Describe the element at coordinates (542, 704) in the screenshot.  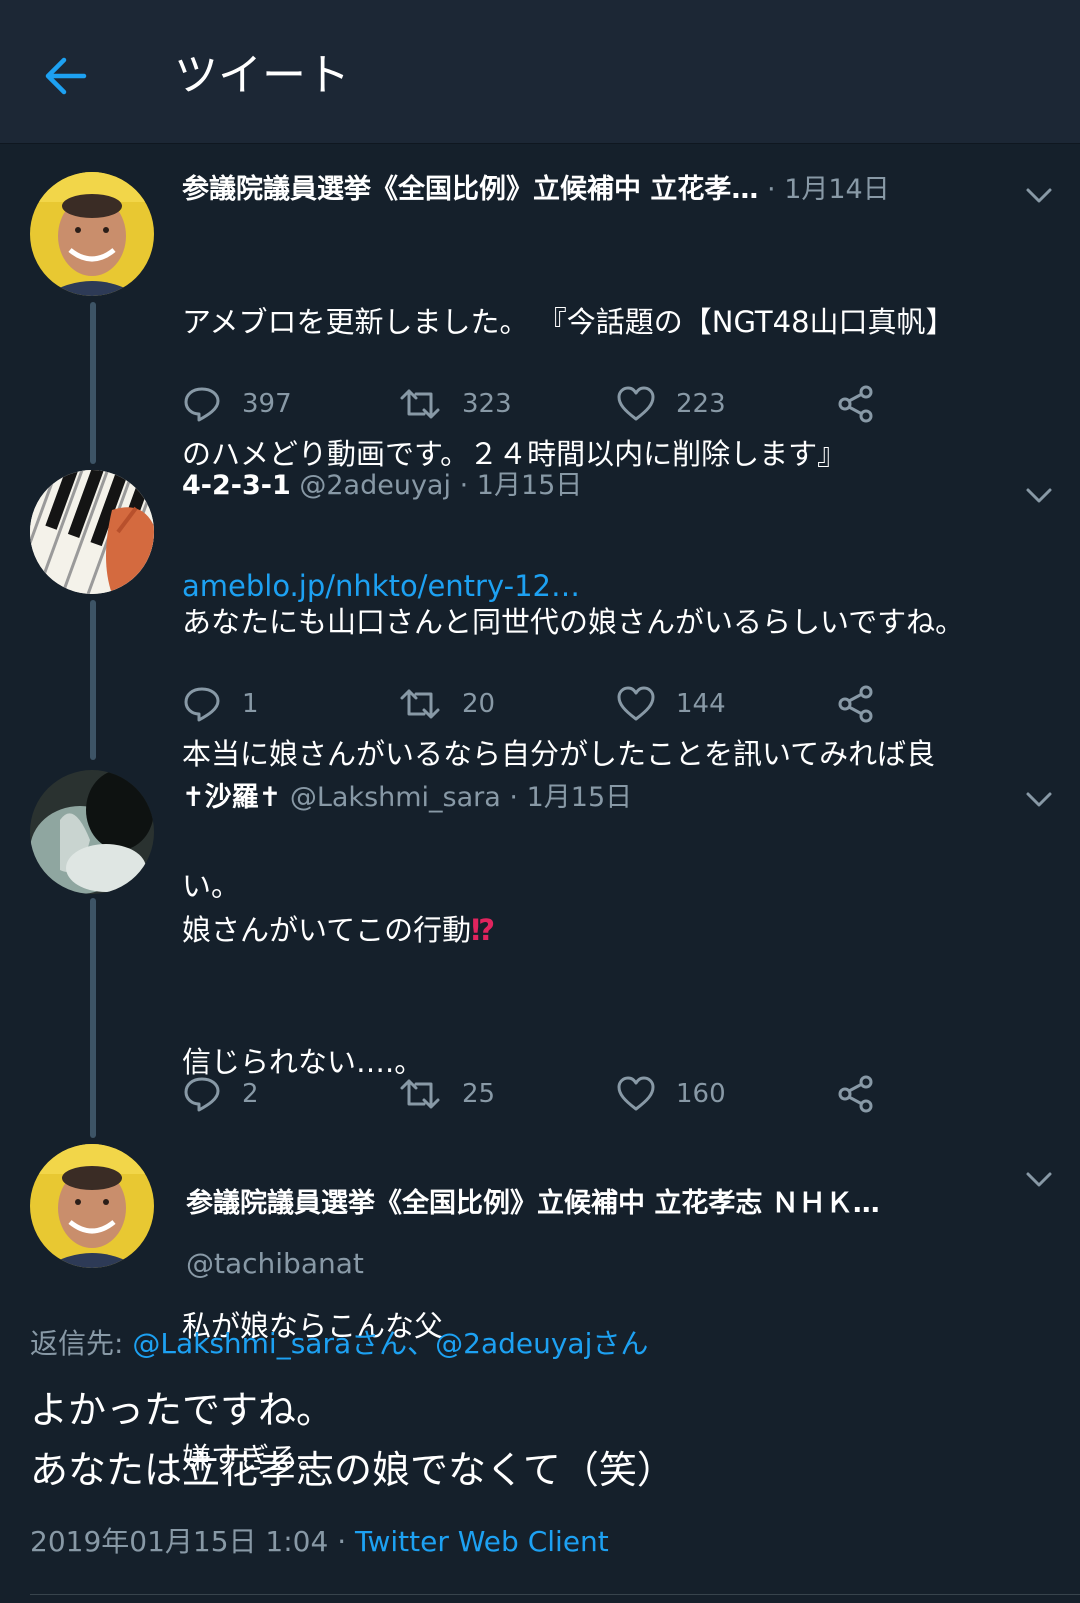
I see `tweet-actions: 1 20 144` at that location.